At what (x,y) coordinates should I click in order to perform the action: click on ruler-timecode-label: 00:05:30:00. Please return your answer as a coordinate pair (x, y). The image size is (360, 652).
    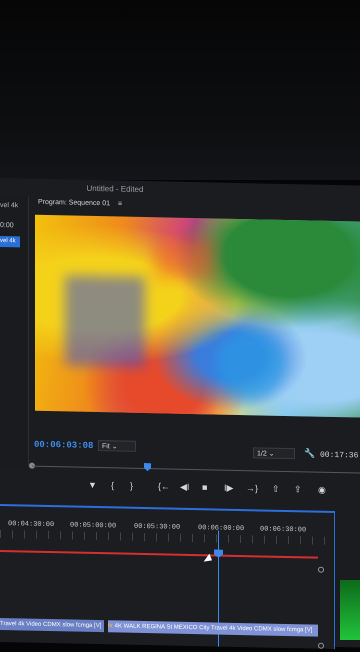
    Looking at the image, I should click on (157, 527).